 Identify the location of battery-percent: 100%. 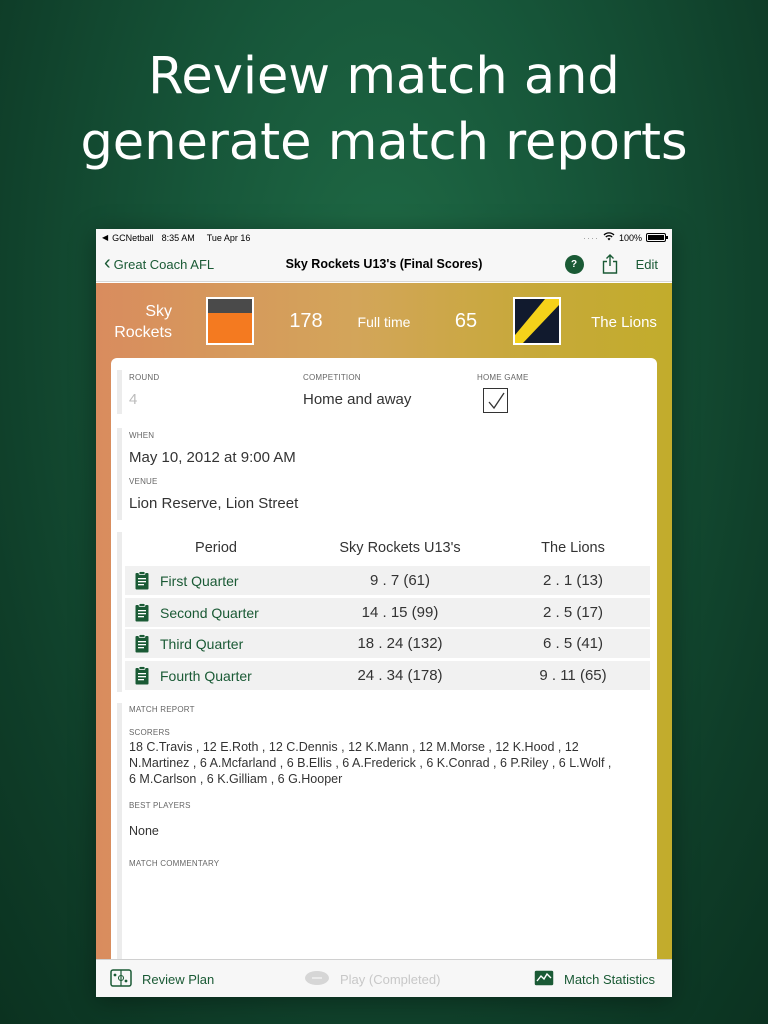
(630, 237).